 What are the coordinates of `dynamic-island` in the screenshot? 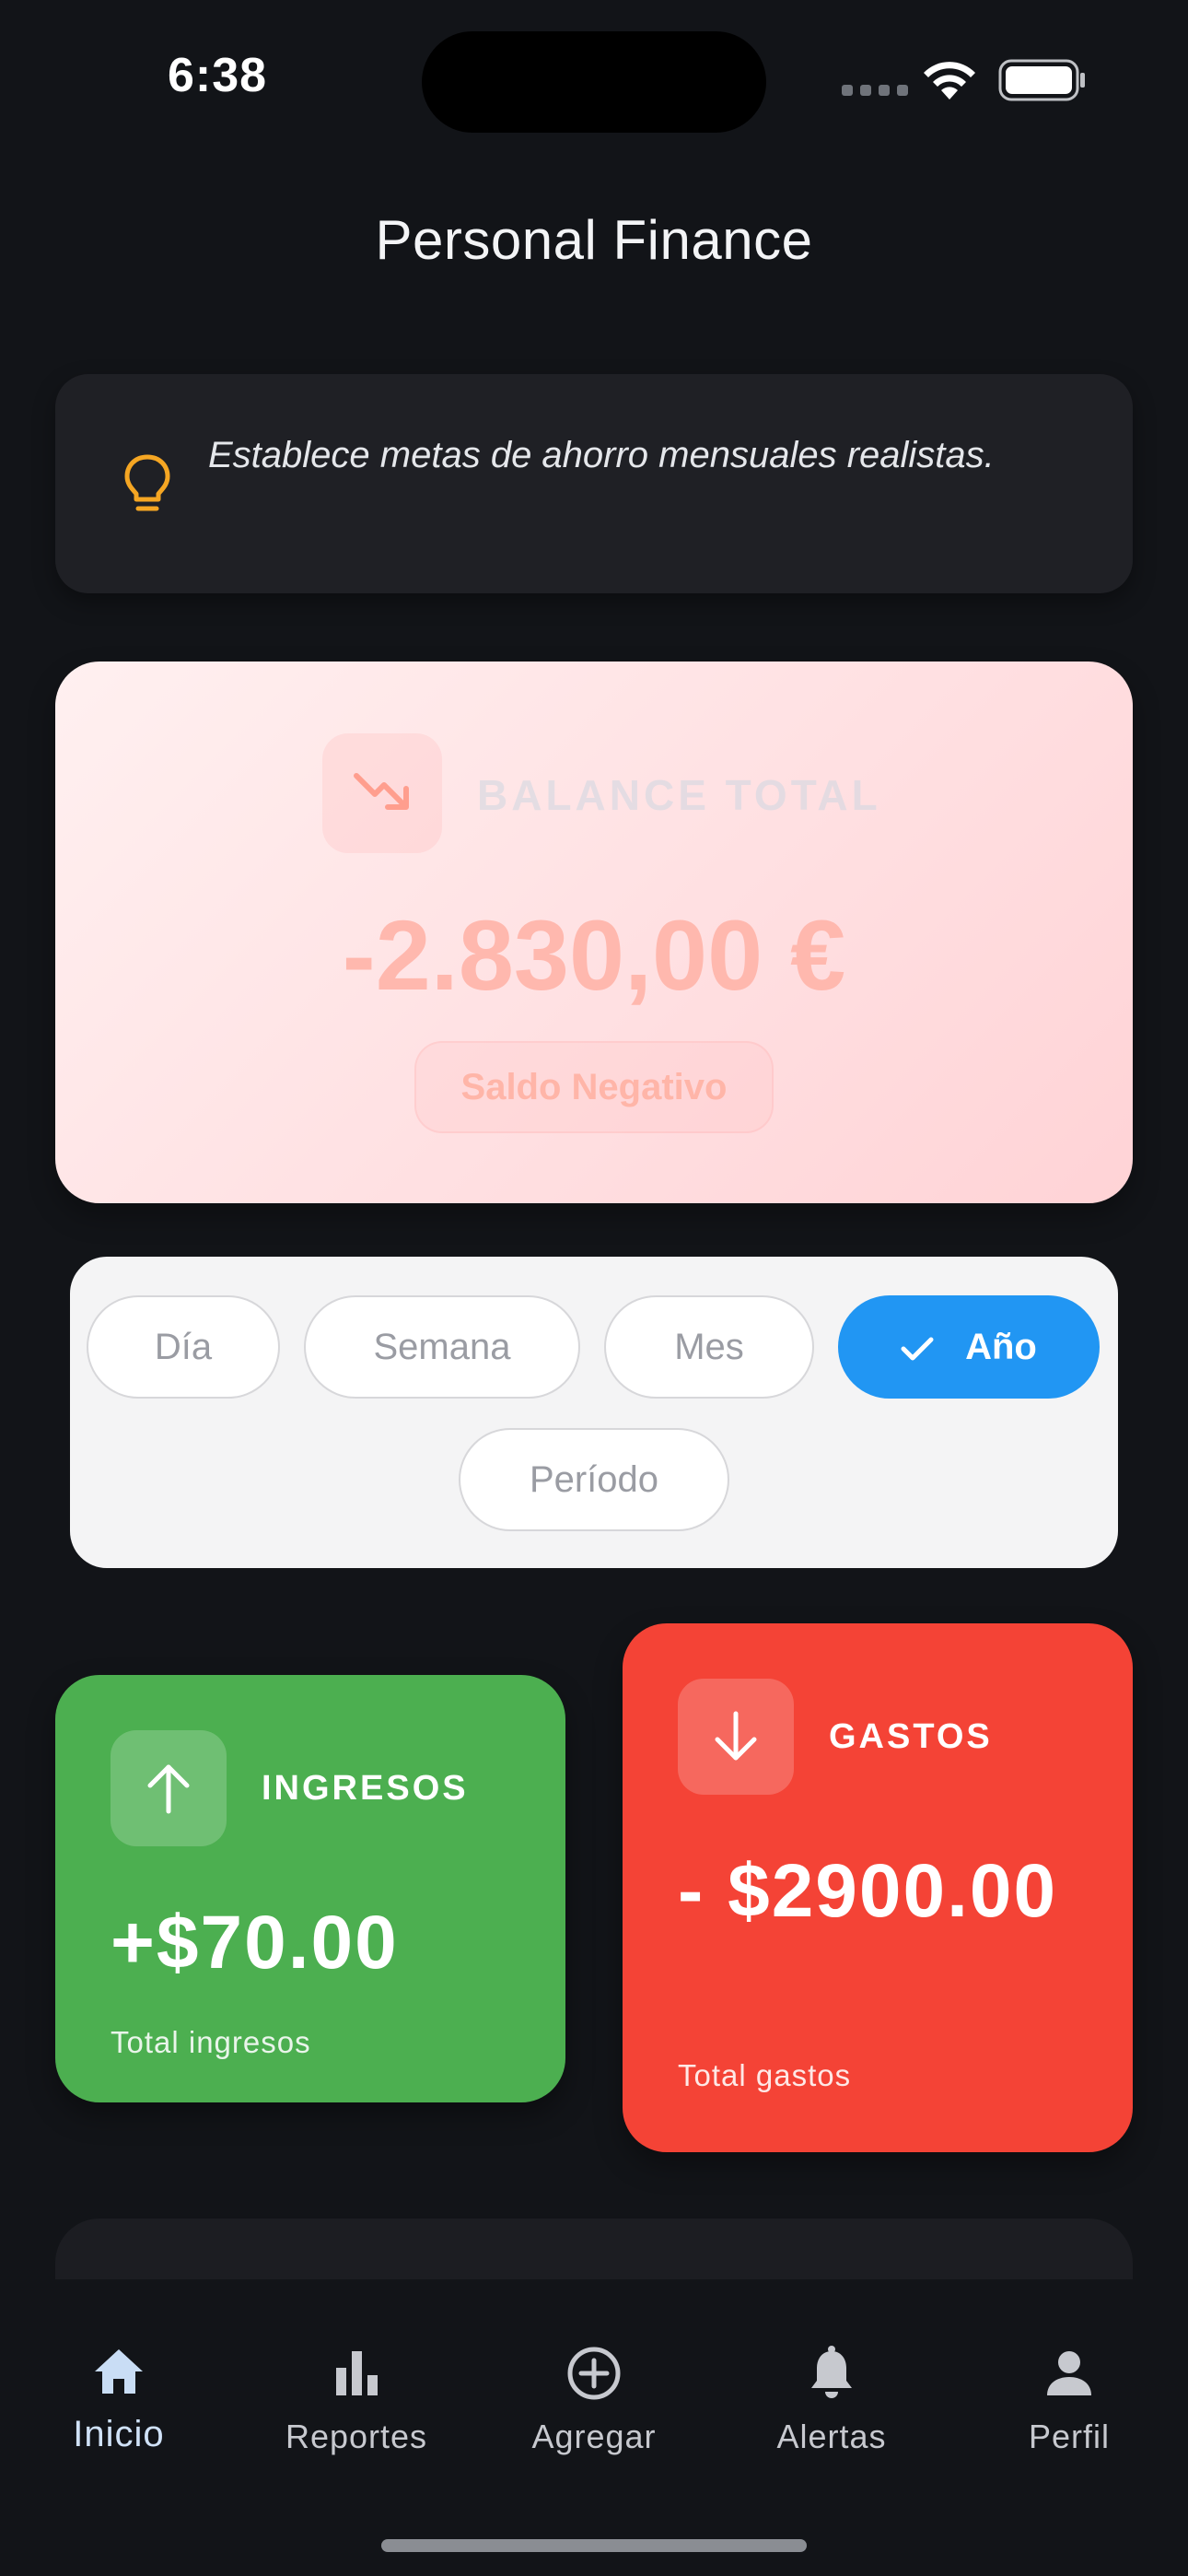 It's located at (594, 82).